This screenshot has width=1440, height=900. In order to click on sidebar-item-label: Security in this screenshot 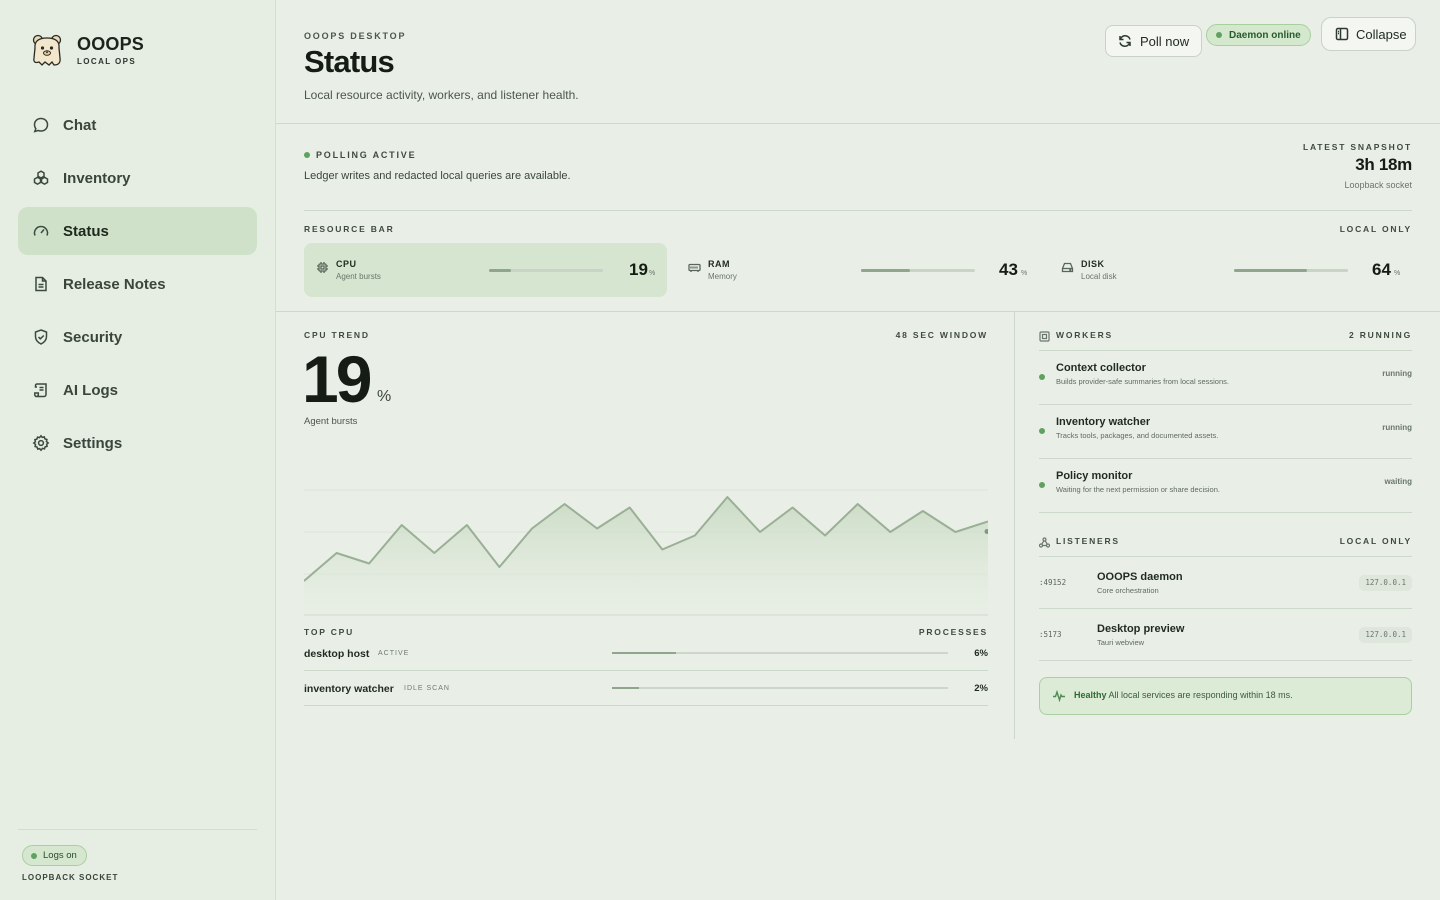, I will do `click(93, 337)`.